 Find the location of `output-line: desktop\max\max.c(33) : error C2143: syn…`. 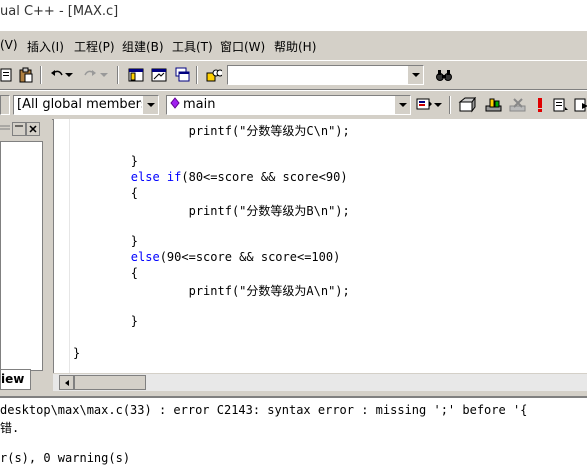

output-line: desktop\max\max.c(33) : error C2143: syn… is located at coordinates (264, 410).